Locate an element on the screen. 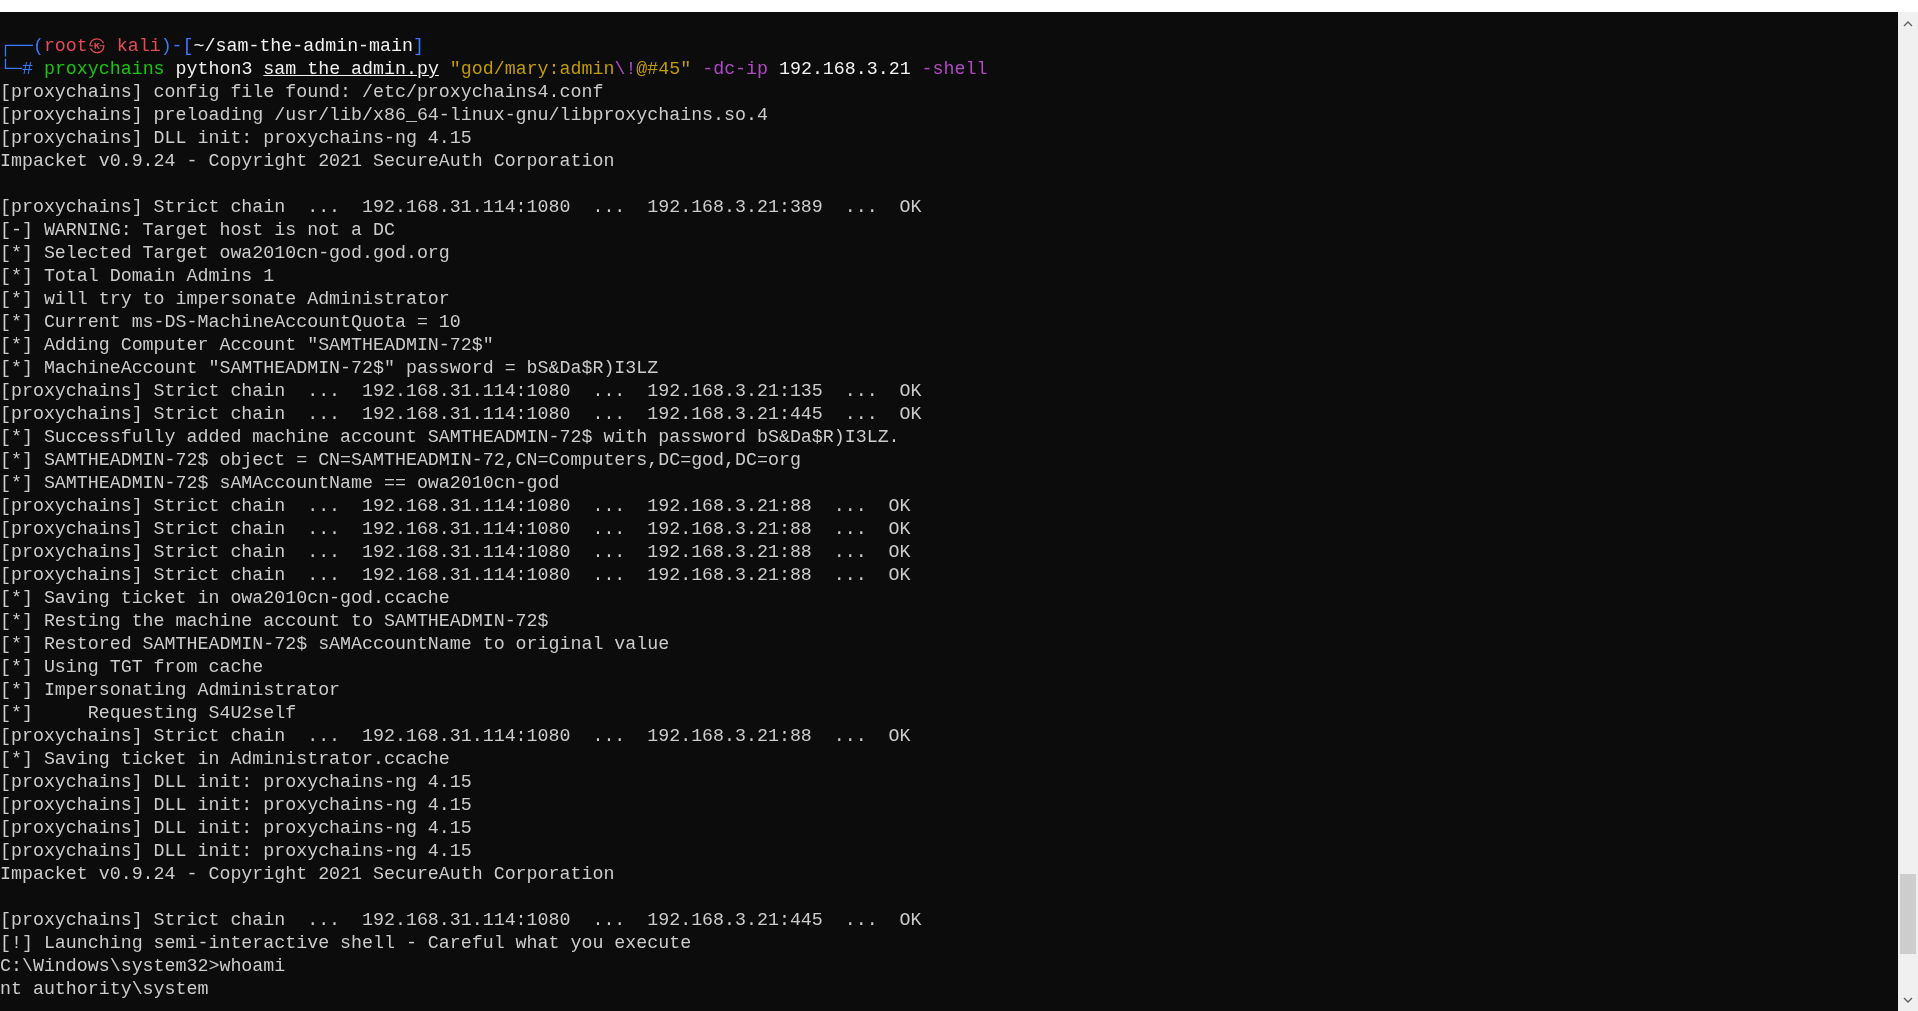 The width and height of the screenshot is (1918, 1011). output-line: [*] Using TGT from cache is located at coordinates (132, 667).